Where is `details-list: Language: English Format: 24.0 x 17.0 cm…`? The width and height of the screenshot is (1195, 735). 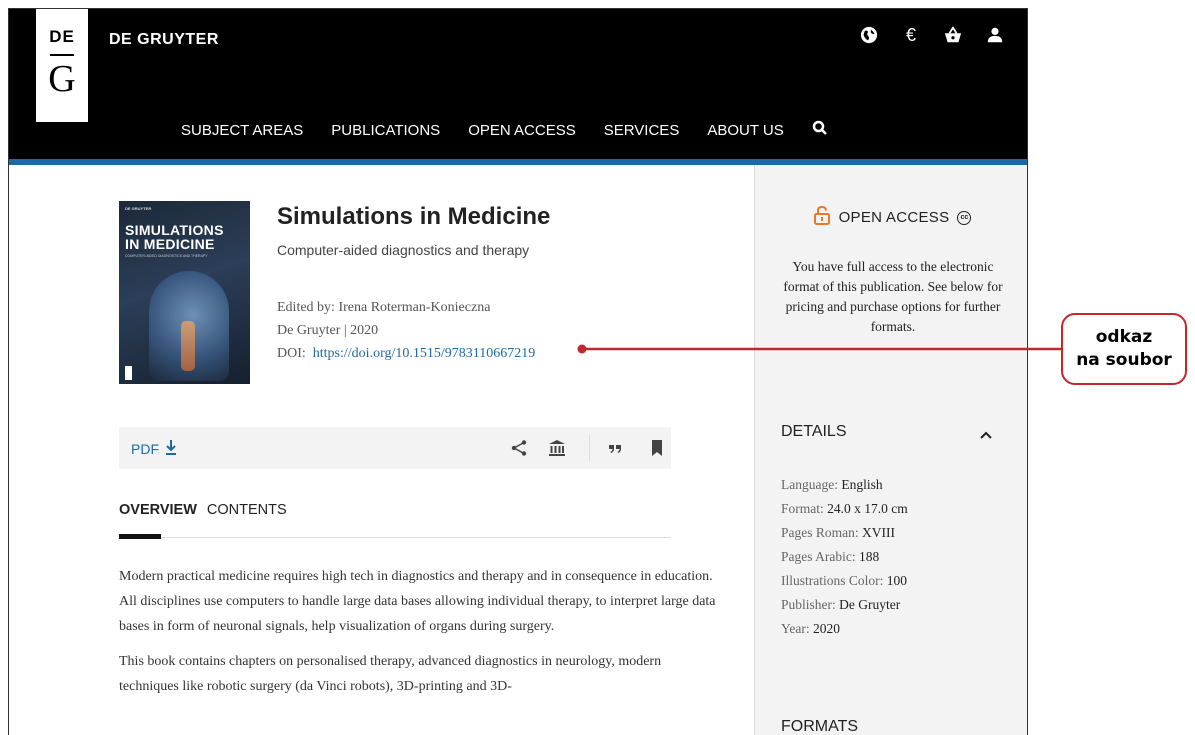 details-list: Language: English Format: 24.0 x 17.0 cm… is located at coordinates (844, 557).